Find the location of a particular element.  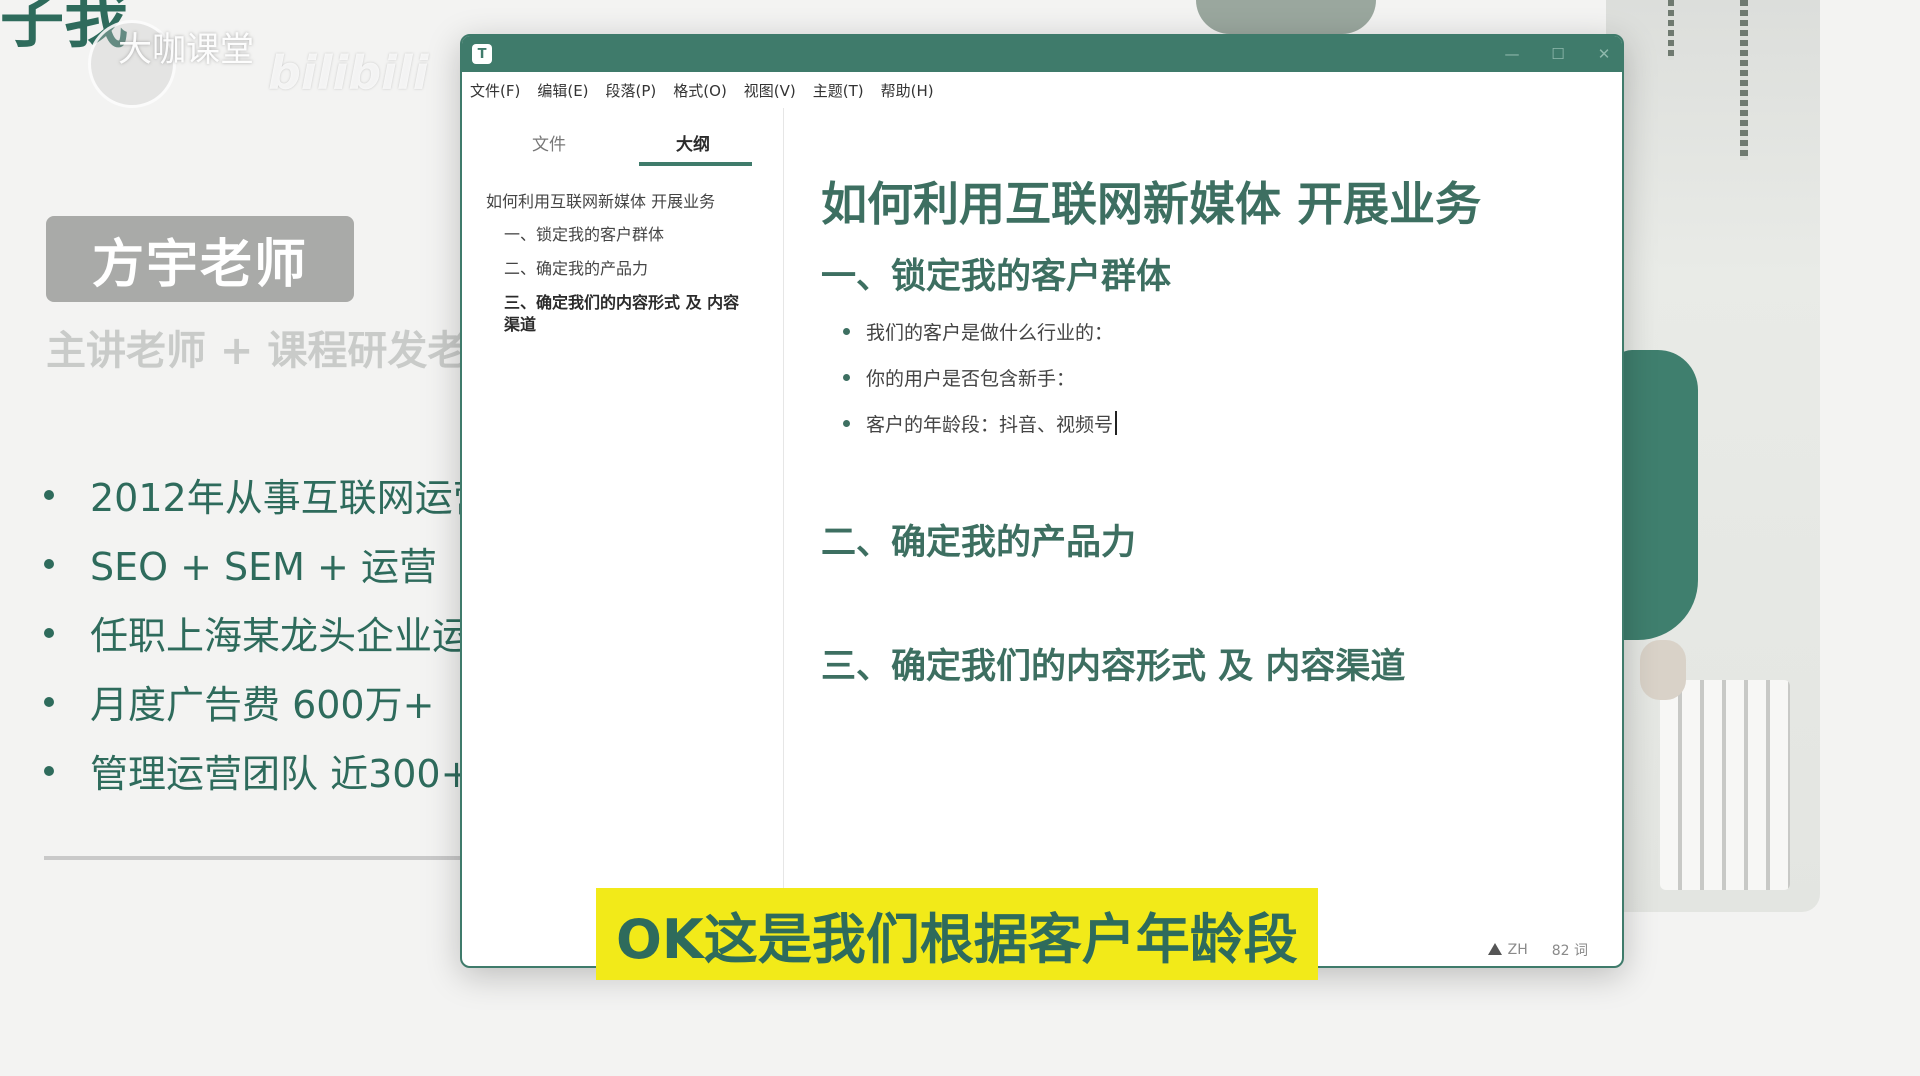

tab-files: 文件 is located at coordinates (549, 142).